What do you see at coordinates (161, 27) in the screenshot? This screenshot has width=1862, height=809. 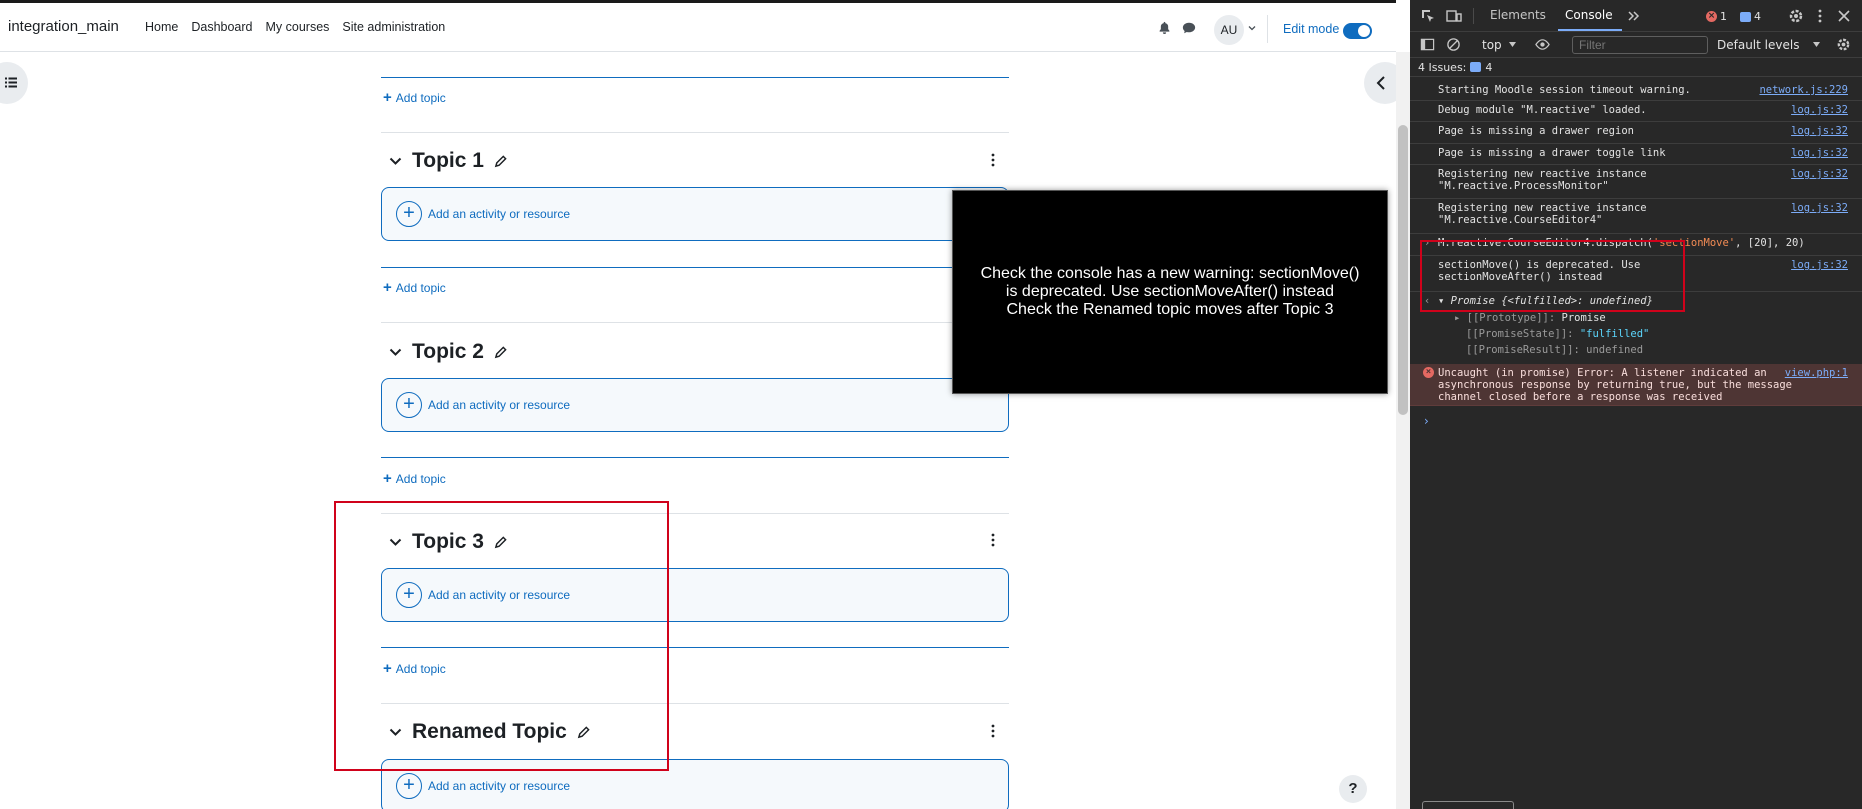 I see `nav-home: Home` at bounding box center [161, 27].